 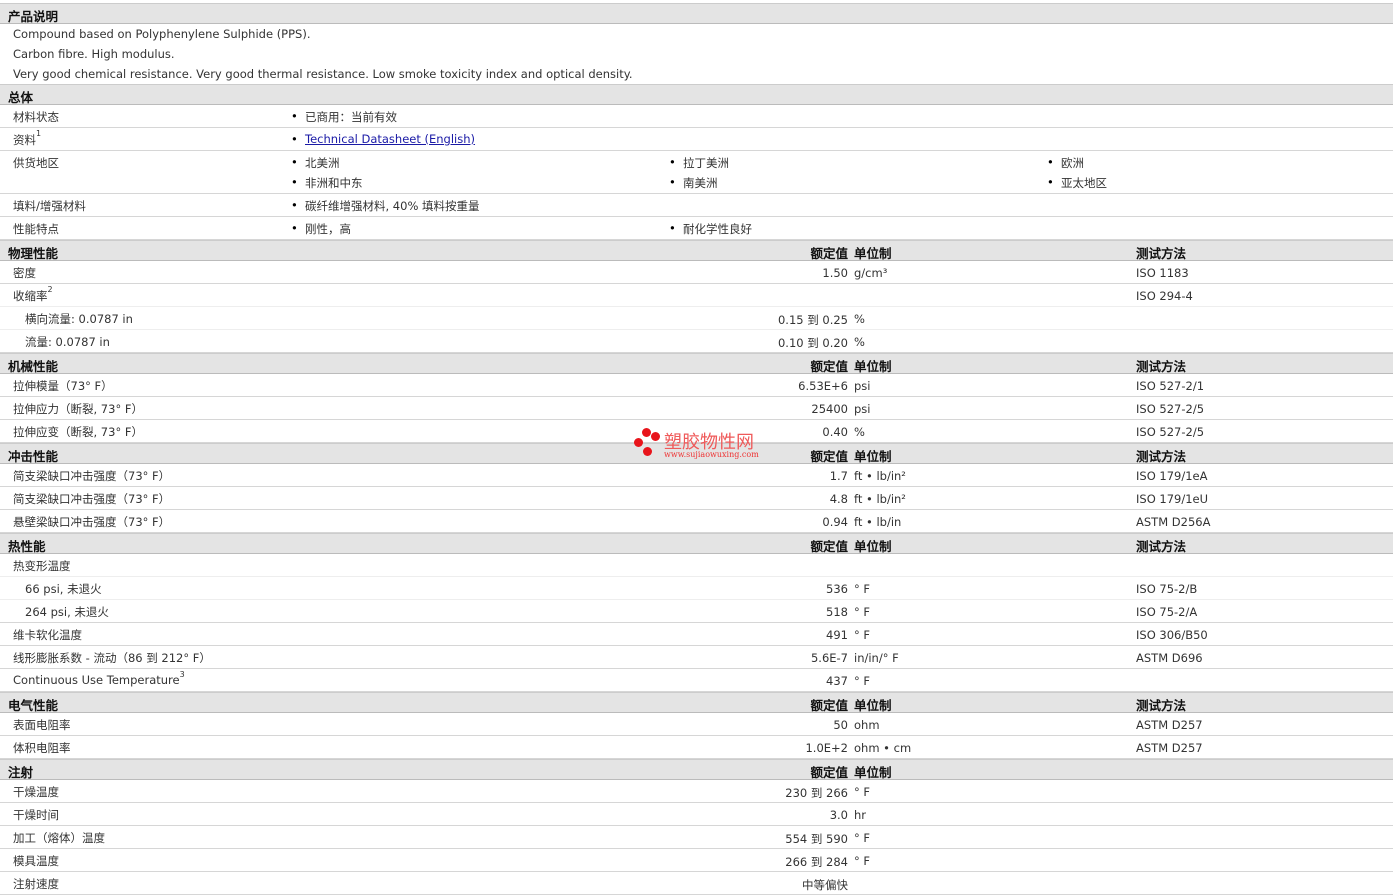 I want to click on property-label: 264 psi, 未退火, so click(x=67, y=612).